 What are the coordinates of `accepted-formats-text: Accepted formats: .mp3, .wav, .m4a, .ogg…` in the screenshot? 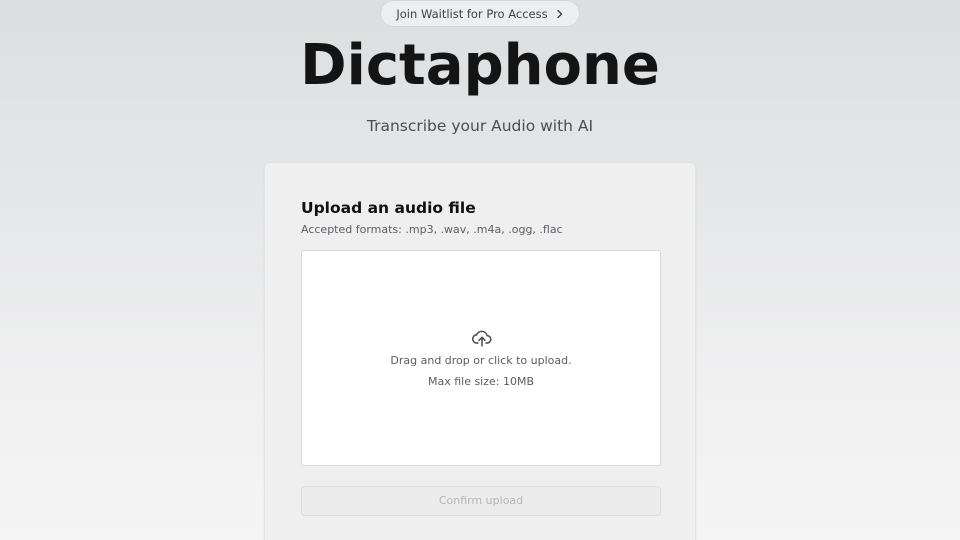 It's located at (432, 229).